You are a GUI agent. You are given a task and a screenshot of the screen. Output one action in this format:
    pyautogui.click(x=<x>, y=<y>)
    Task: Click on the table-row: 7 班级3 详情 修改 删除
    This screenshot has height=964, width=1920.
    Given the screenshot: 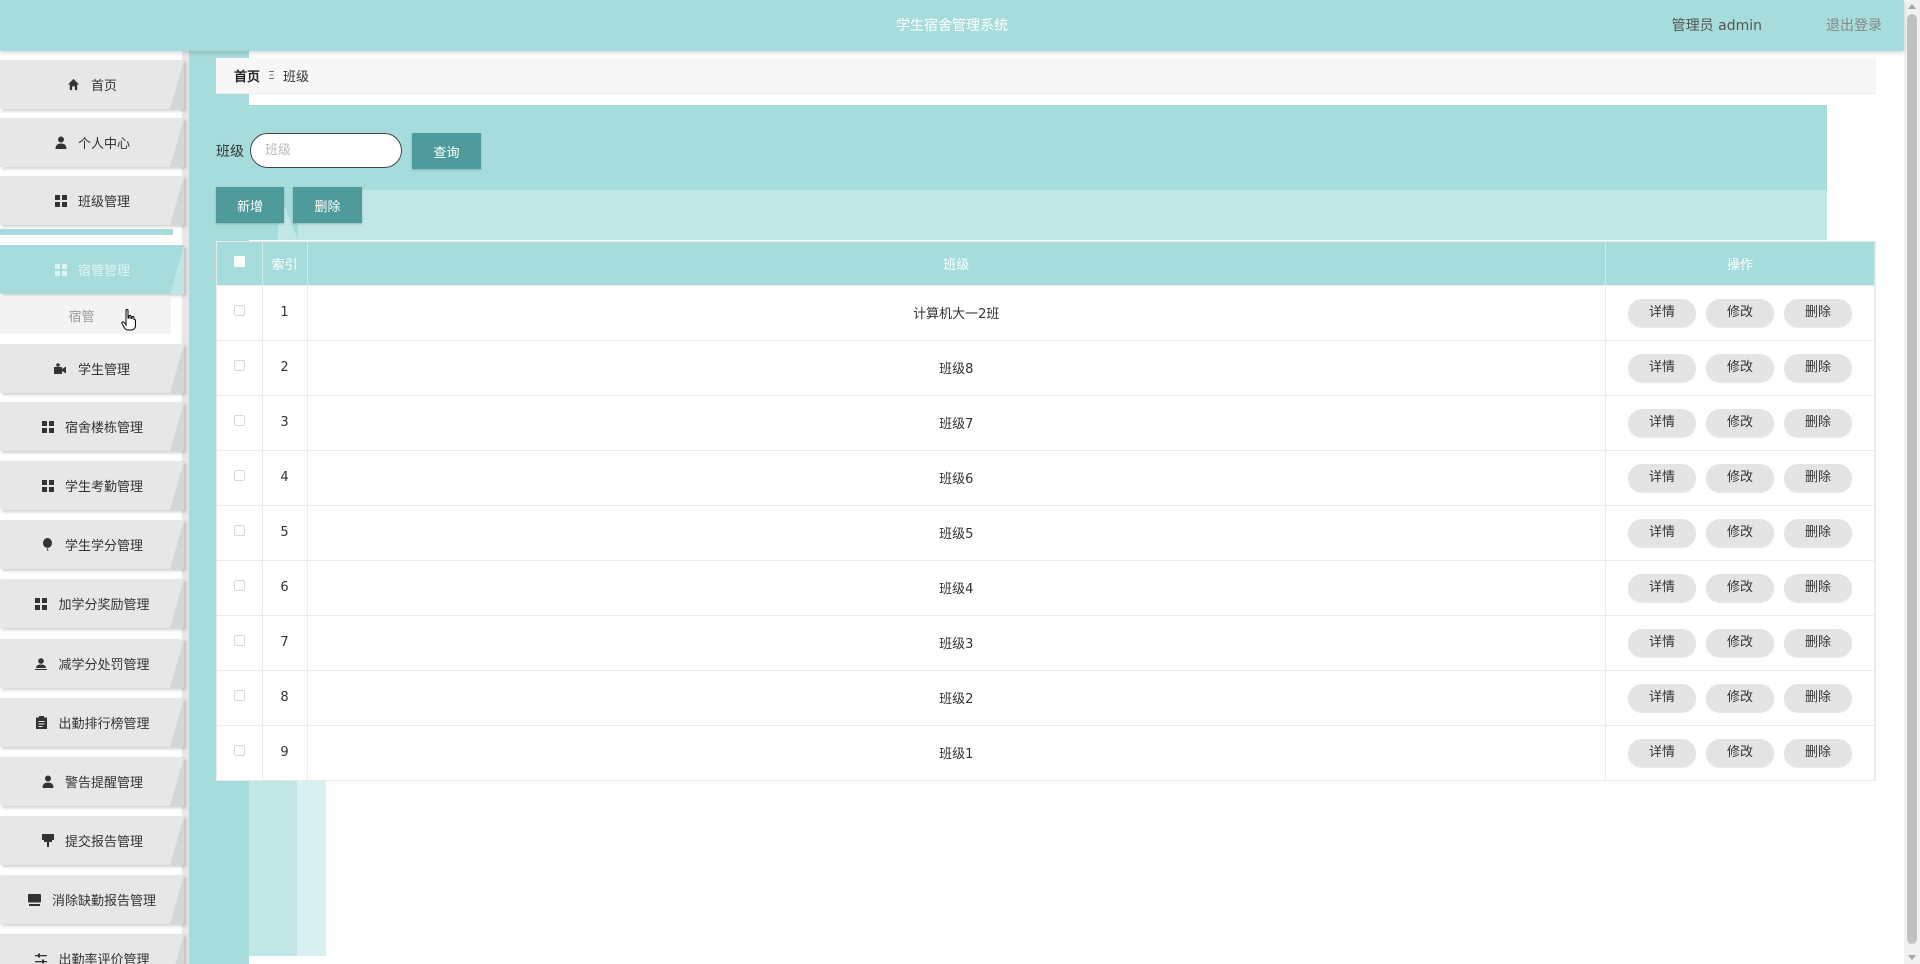 What is the action you would take?
    pyautogui.click(x=1046, y=642)
    